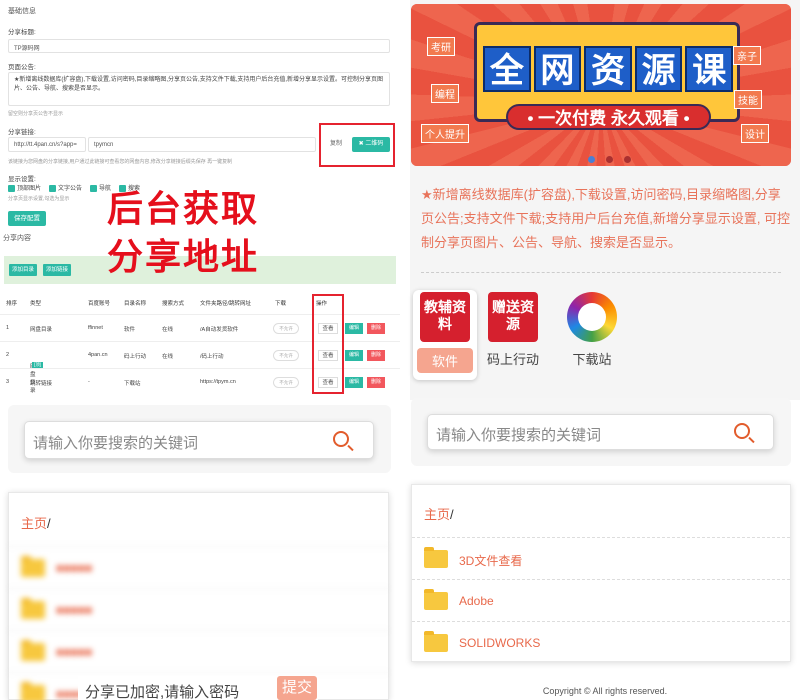  I want to click on share-title-label: 分享标题:, so click(22, 32).